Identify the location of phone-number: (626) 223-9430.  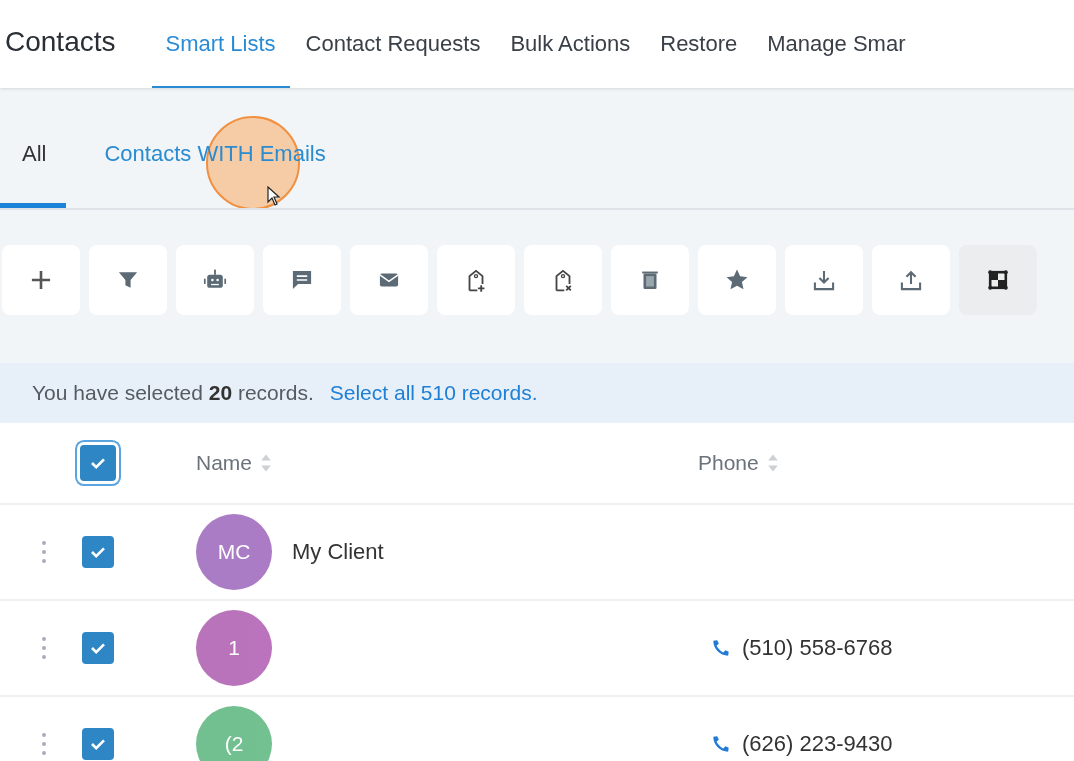
(817, 744).